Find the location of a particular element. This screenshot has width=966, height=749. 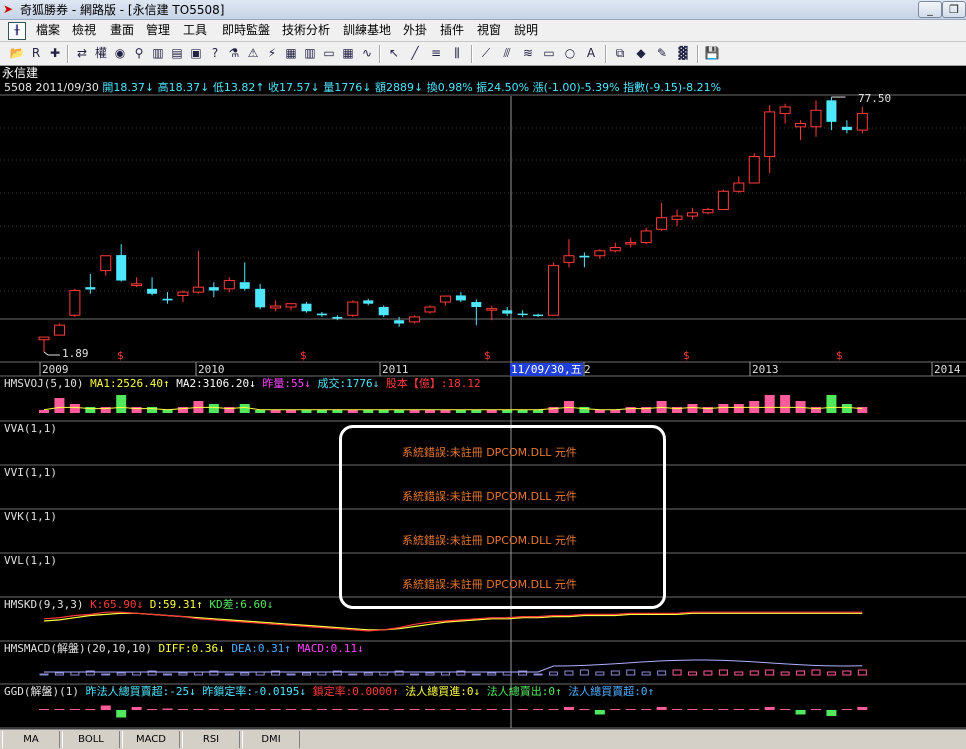

macd-indicator-name: HMSMACD(解盤)(20,10,10) is located at coordinates (78, 648).